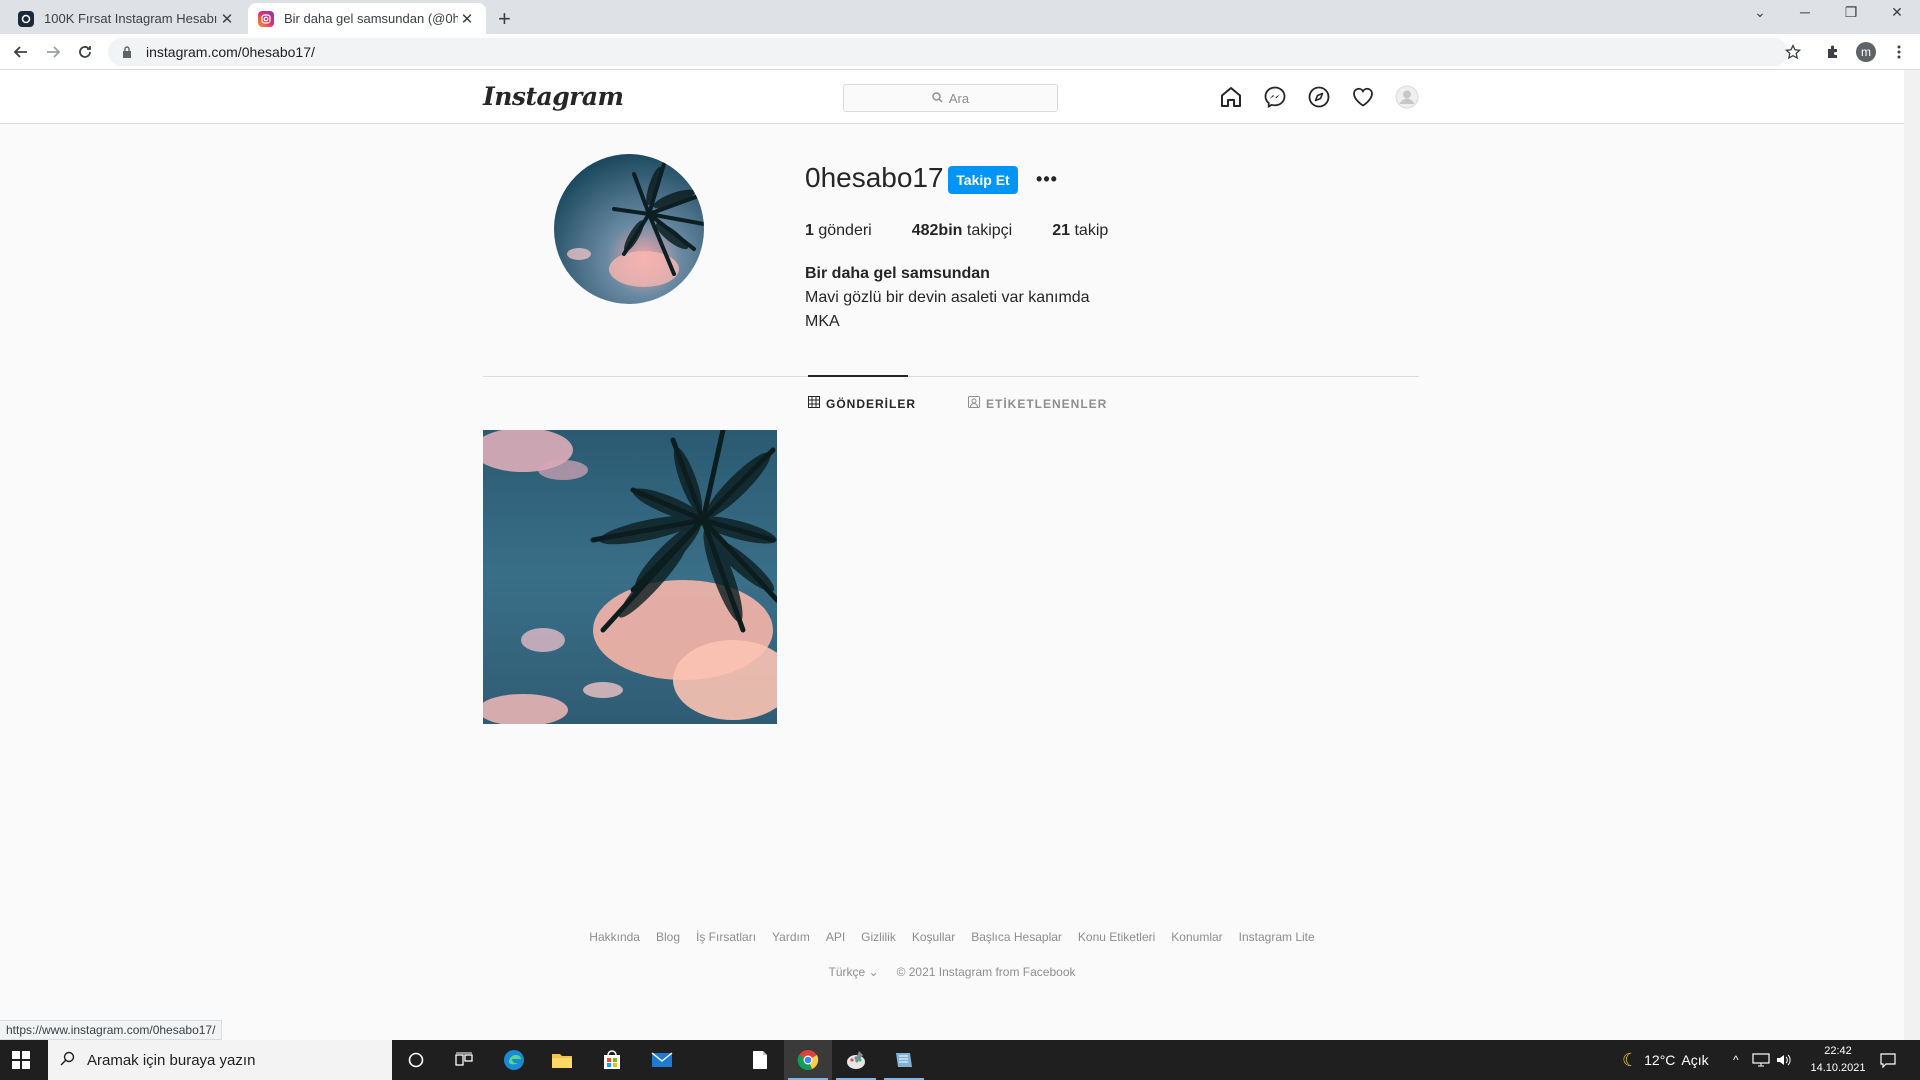  Describe the element at coordinates (822, 321) in the screenshot. I see `bio-line: MKA` at that location.